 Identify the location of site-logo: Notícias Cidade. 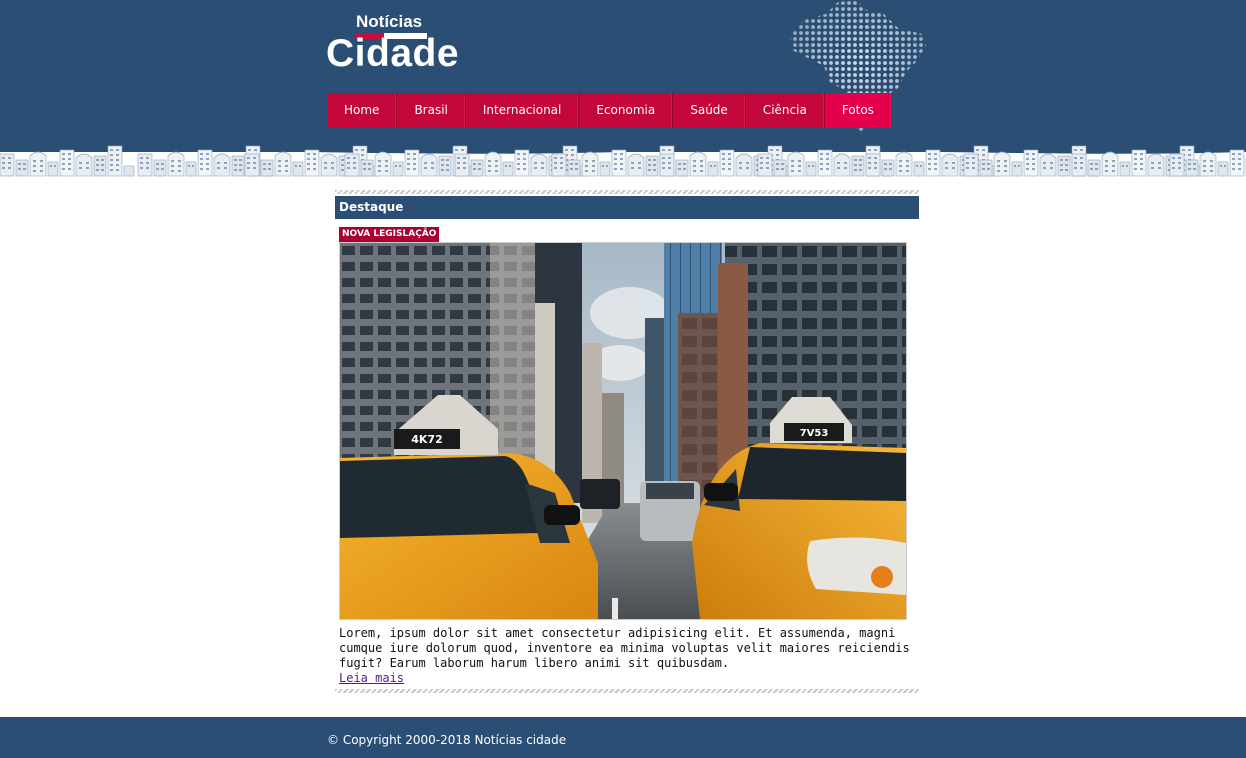
(393, 43).